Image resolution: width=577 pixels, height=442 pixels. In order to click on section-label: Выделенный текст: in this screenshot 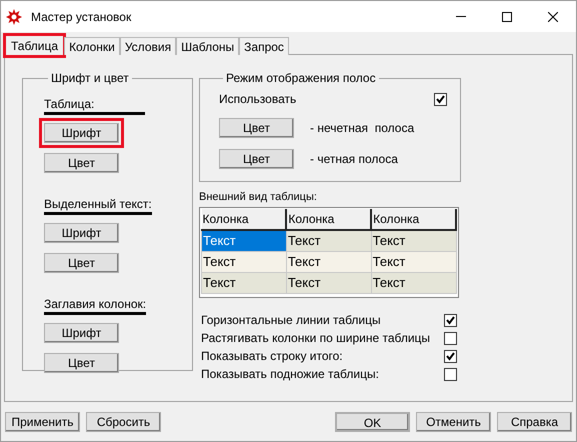, I will do `click(98, 206)`.